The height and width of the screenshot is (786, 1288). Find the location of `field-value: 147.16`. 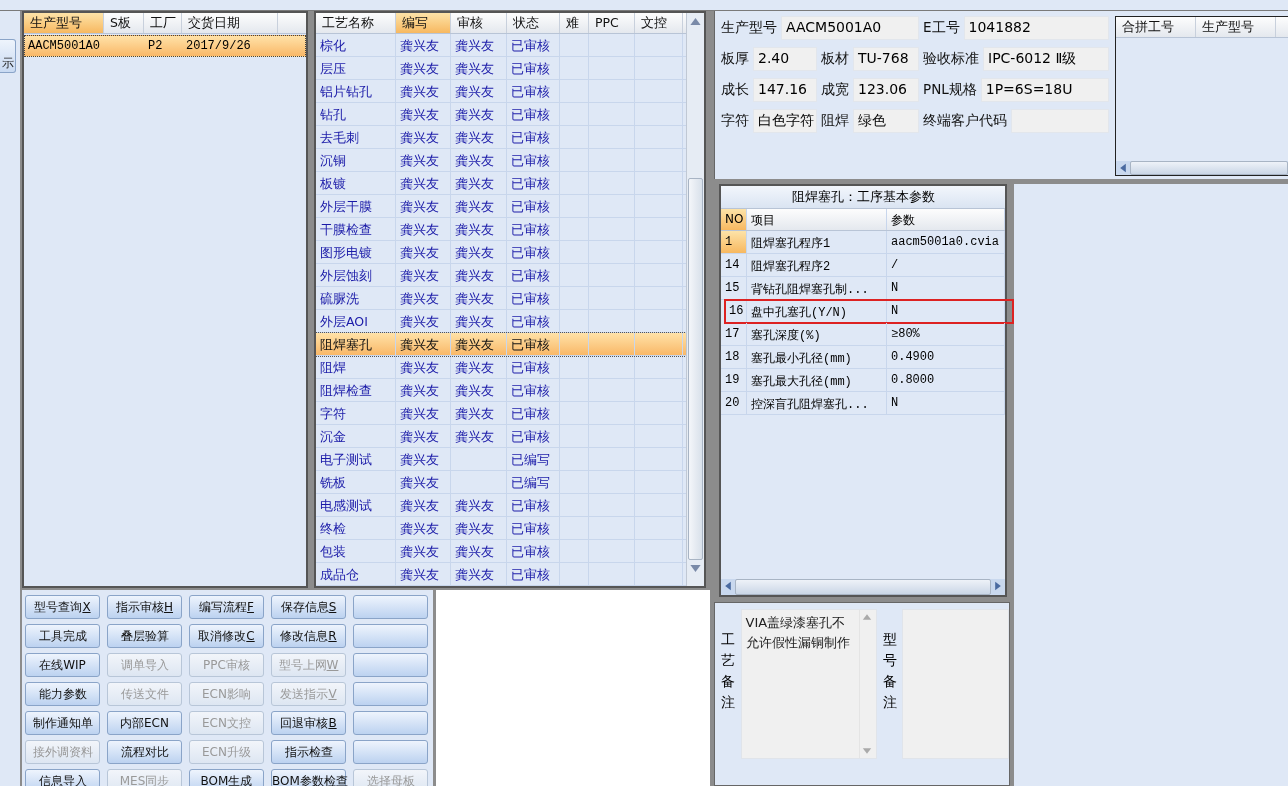

field-value: 147.16 is located at coordinates (785, 90).